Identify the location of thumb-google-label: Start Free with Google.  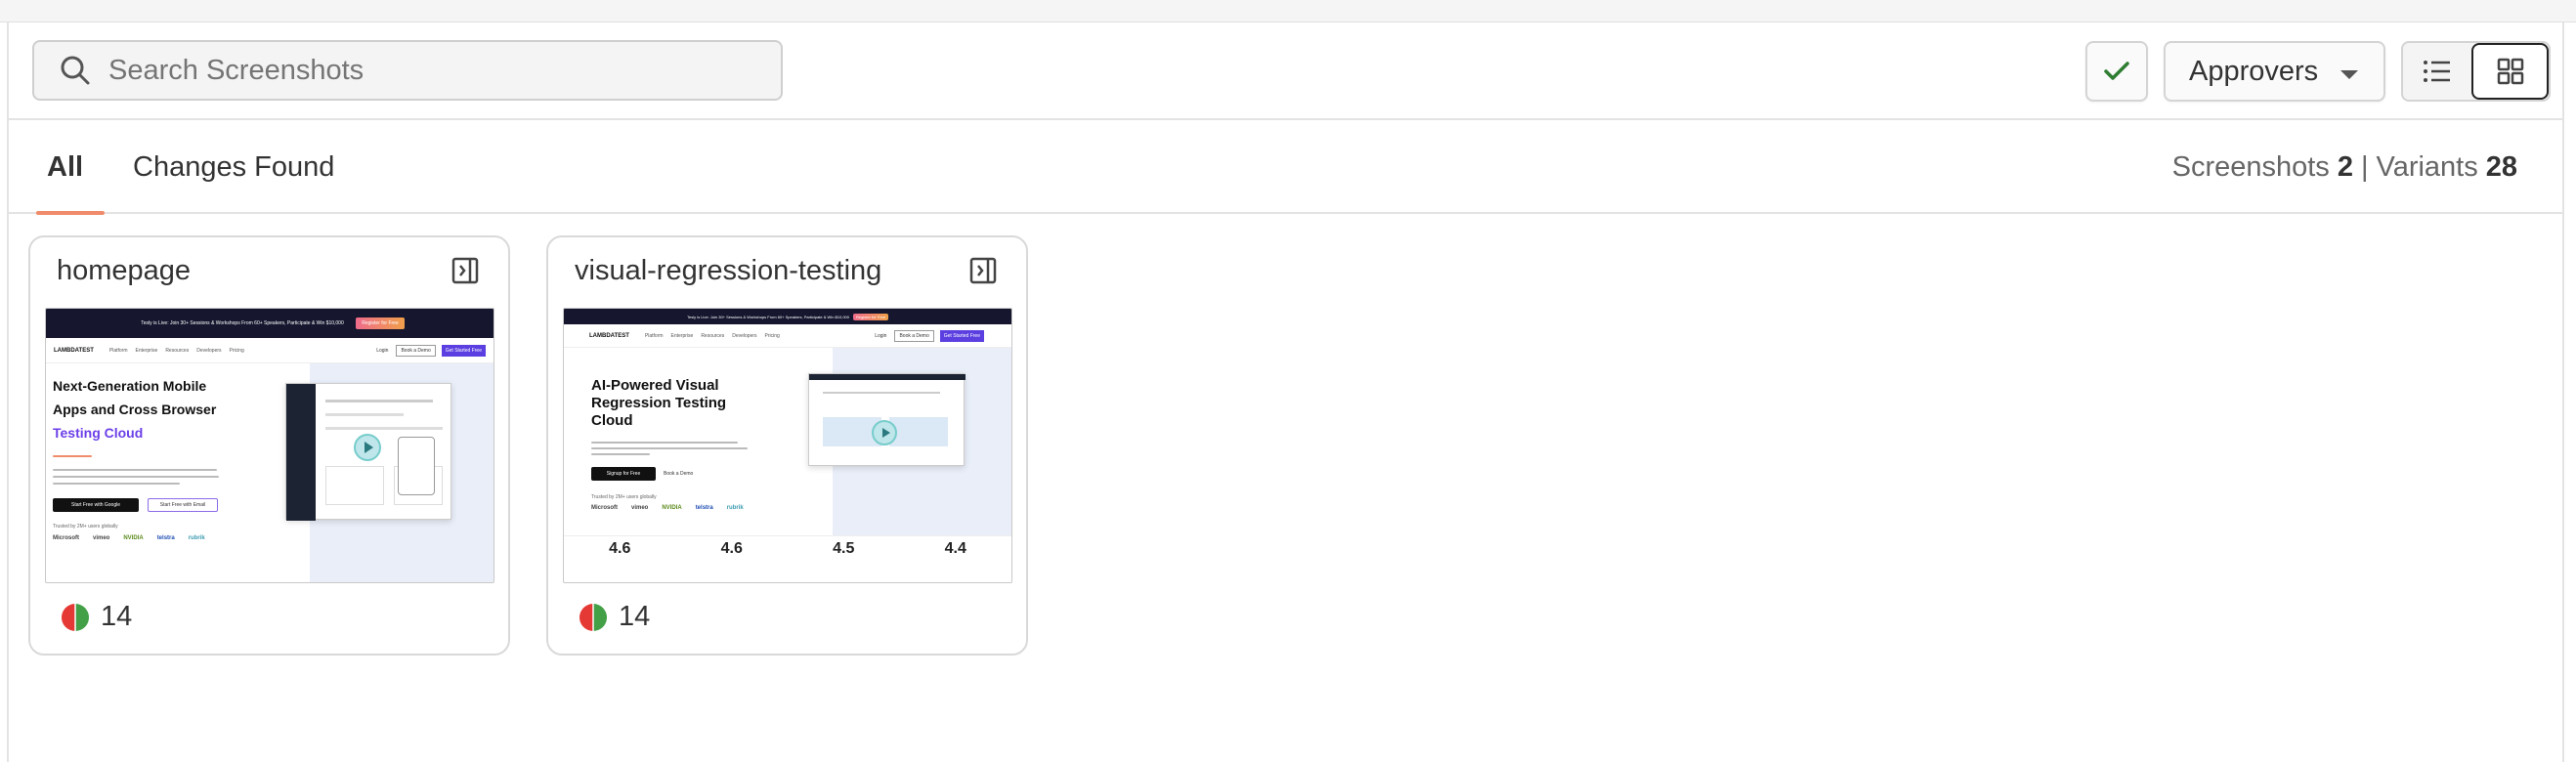
(96, 505).